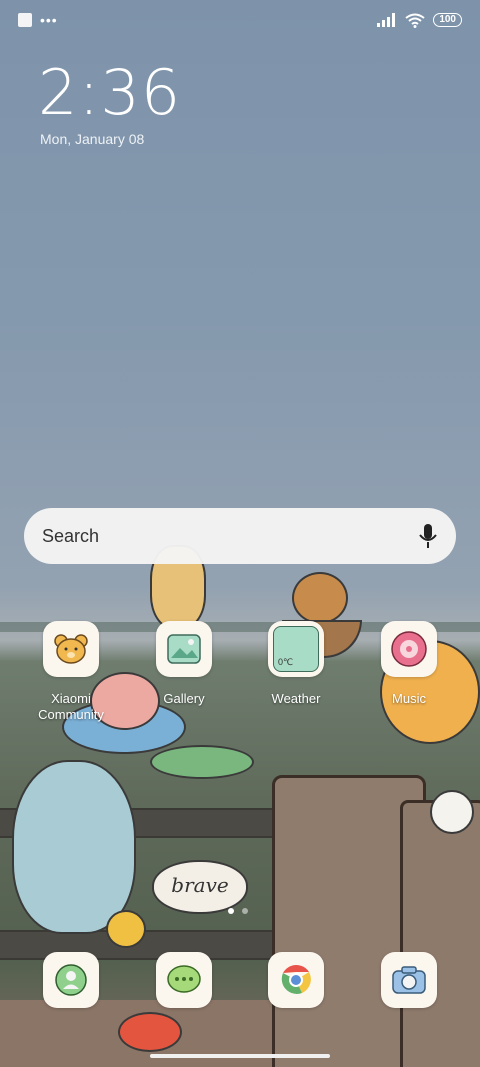 This screenshot has height=1067, width=480. What do you see at coordinates (428, 536) in the screenshot?
I see `microphone-icon` at bounding box center [428, 536].